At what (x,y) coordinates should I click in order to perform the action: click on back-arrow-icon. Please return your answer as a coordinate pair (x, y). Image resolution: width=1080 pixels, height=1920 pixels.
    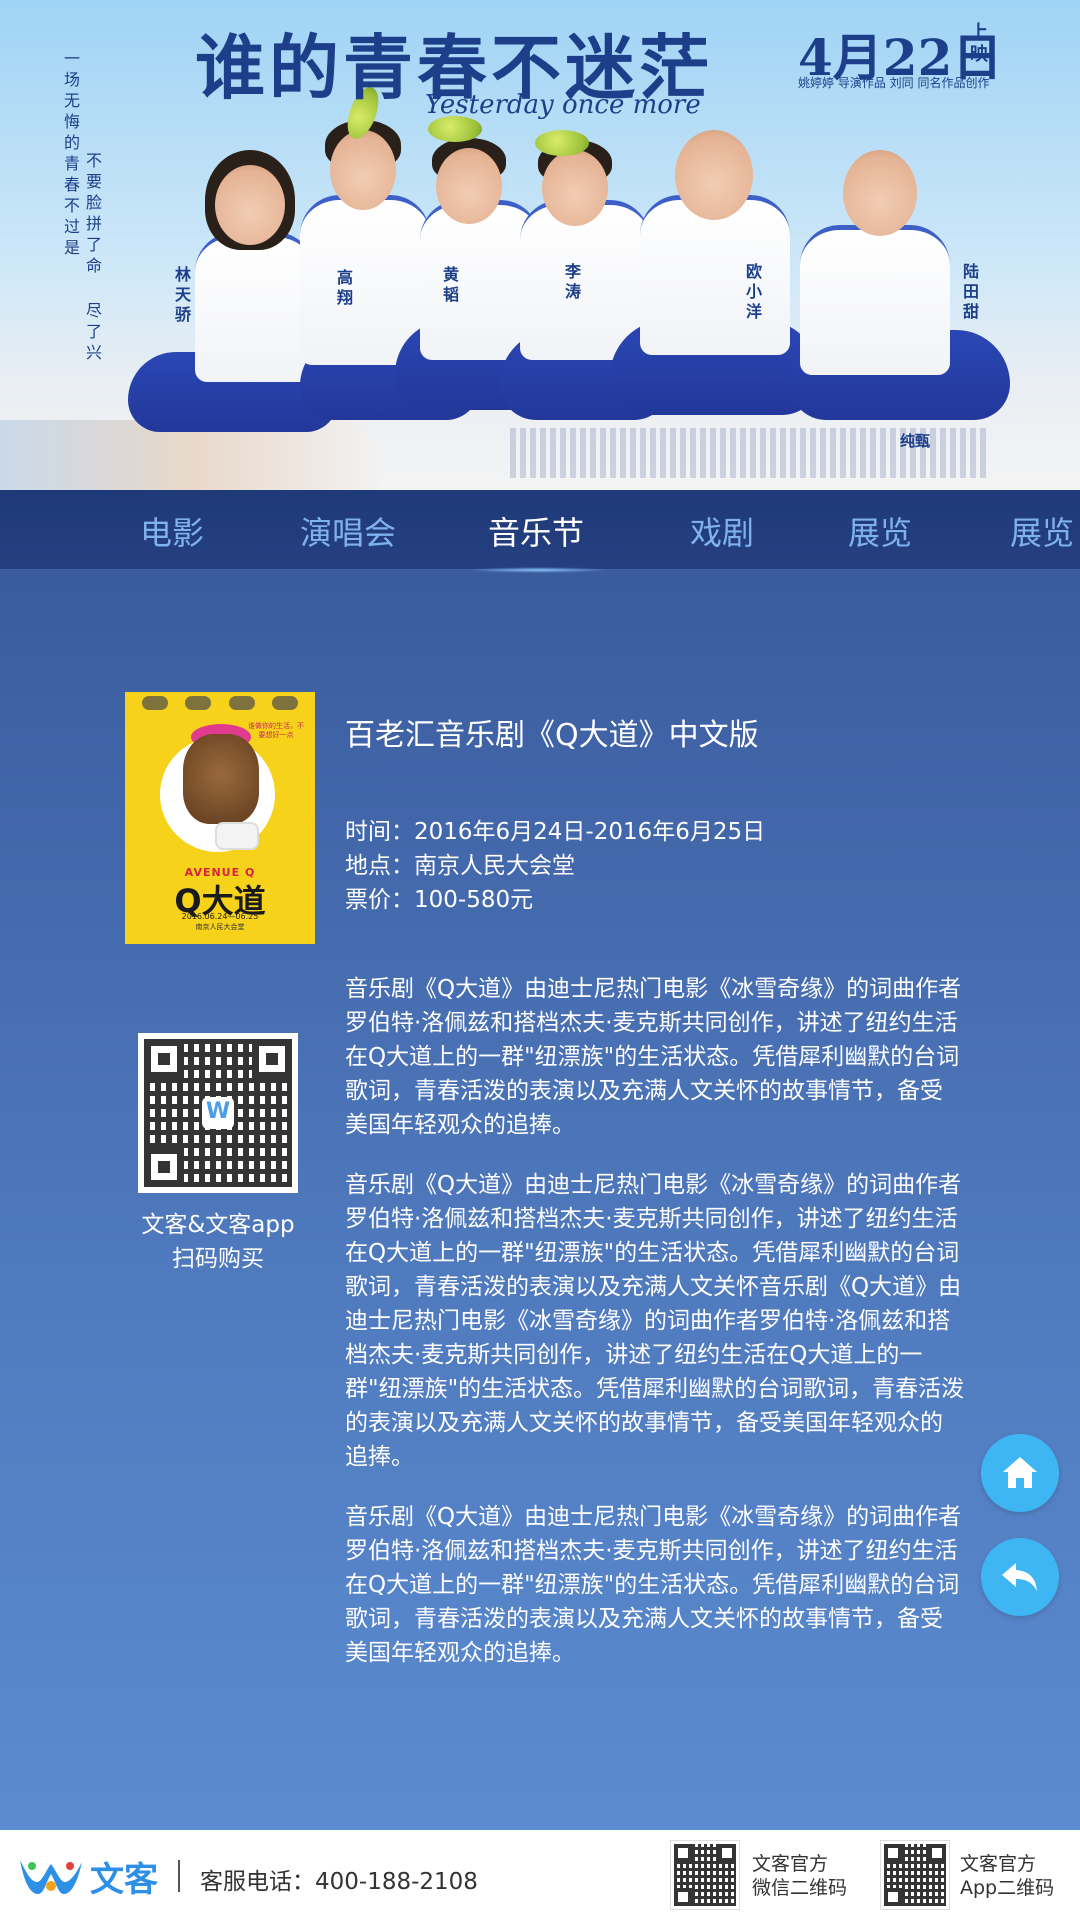
    Looking at the image, I should click on (1019, 1577).